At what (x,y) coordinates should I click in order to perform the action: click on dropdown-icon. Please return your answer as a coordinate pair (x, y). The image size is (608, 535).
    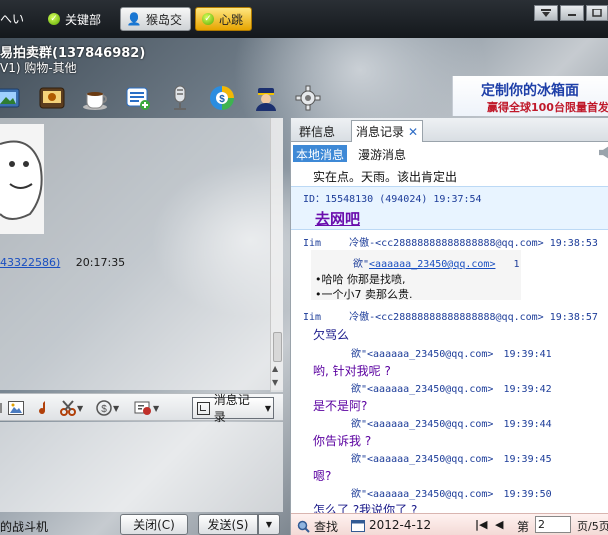
    Looking at the image, I should click on (546, 13).